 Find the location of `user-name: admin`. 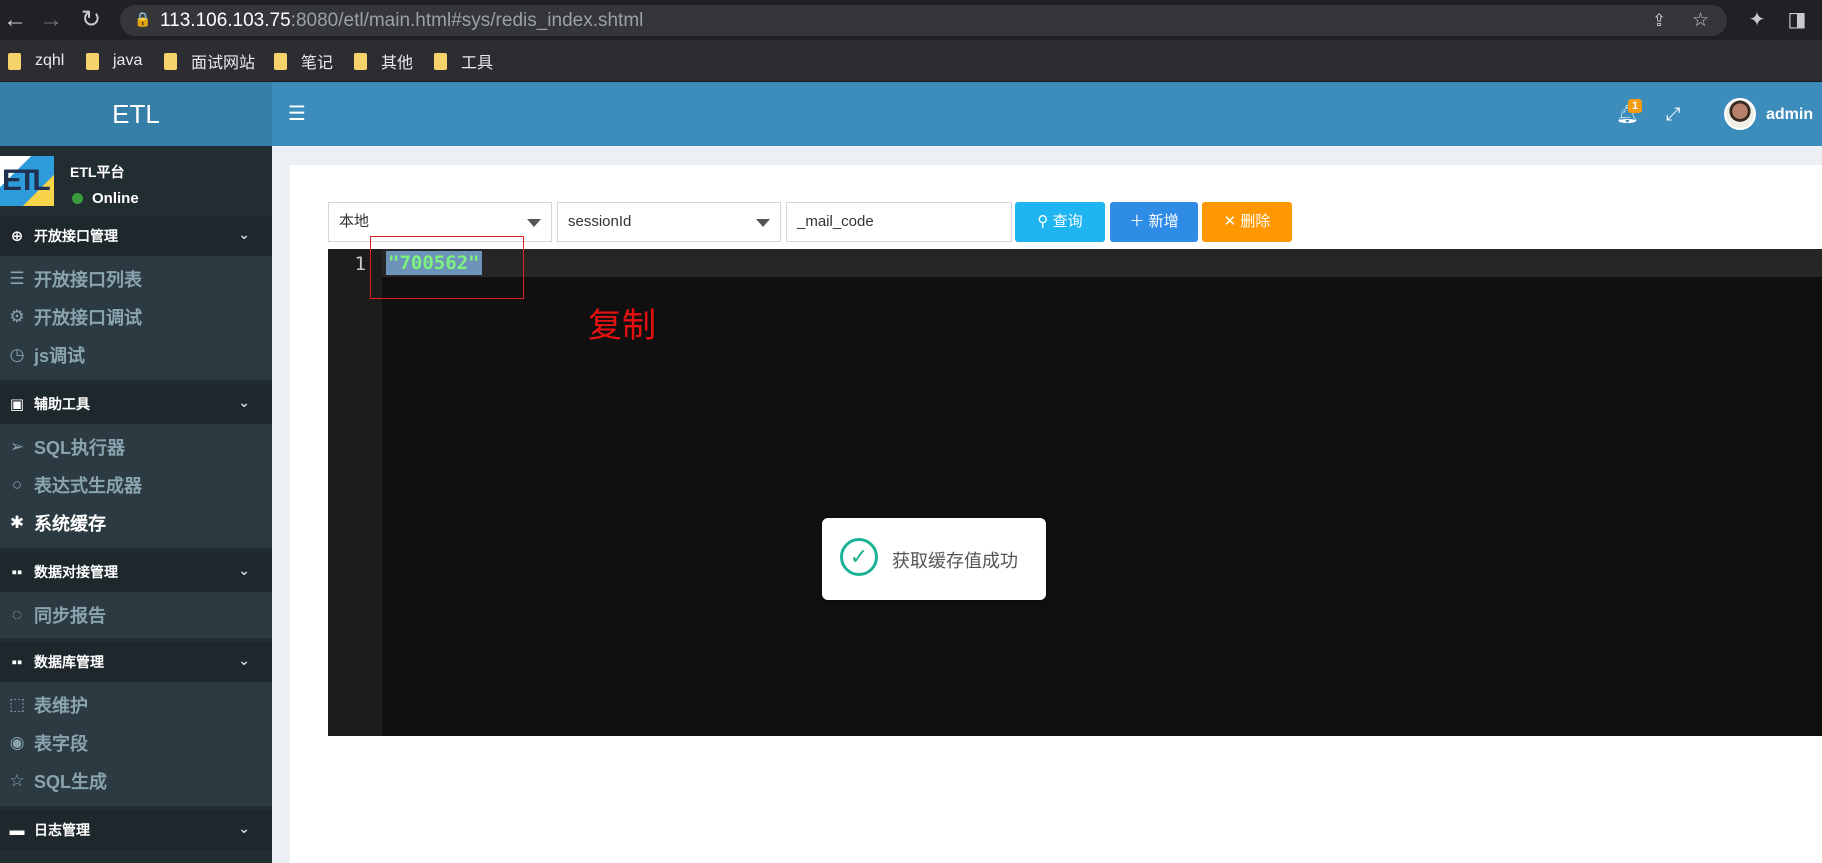

user-name: admin is located at coordinates (1789, 115).